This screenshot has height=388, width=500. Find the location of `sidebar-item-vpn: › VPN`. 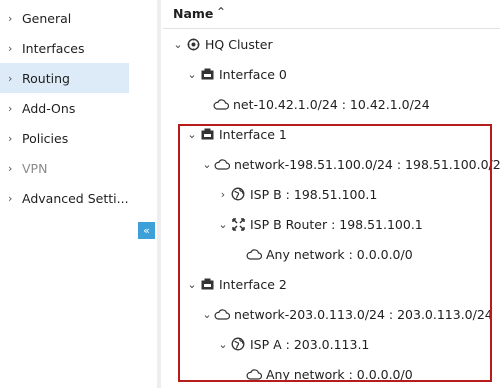

sidebar-item-vpn: › VPN is located at coordinates (64, 168).